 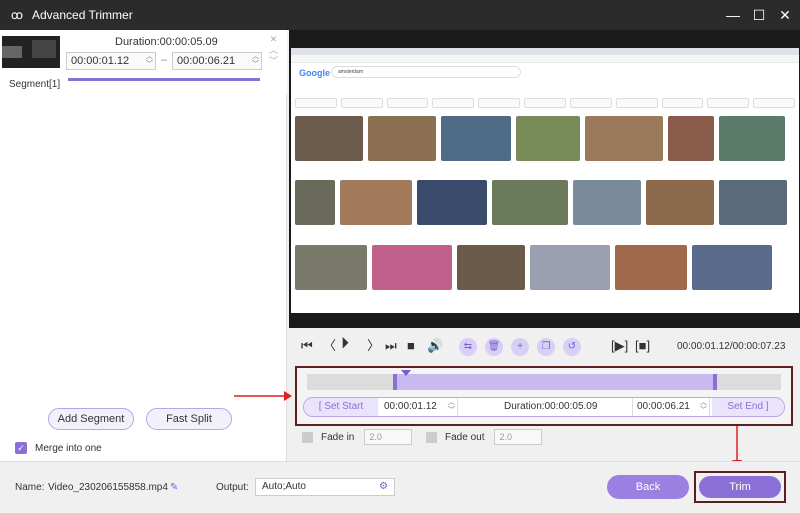 What do you see at coordinates (174, 487) in the screenshot?
I see `edit-name-icon: ✎` at bounding box center [174, 487].